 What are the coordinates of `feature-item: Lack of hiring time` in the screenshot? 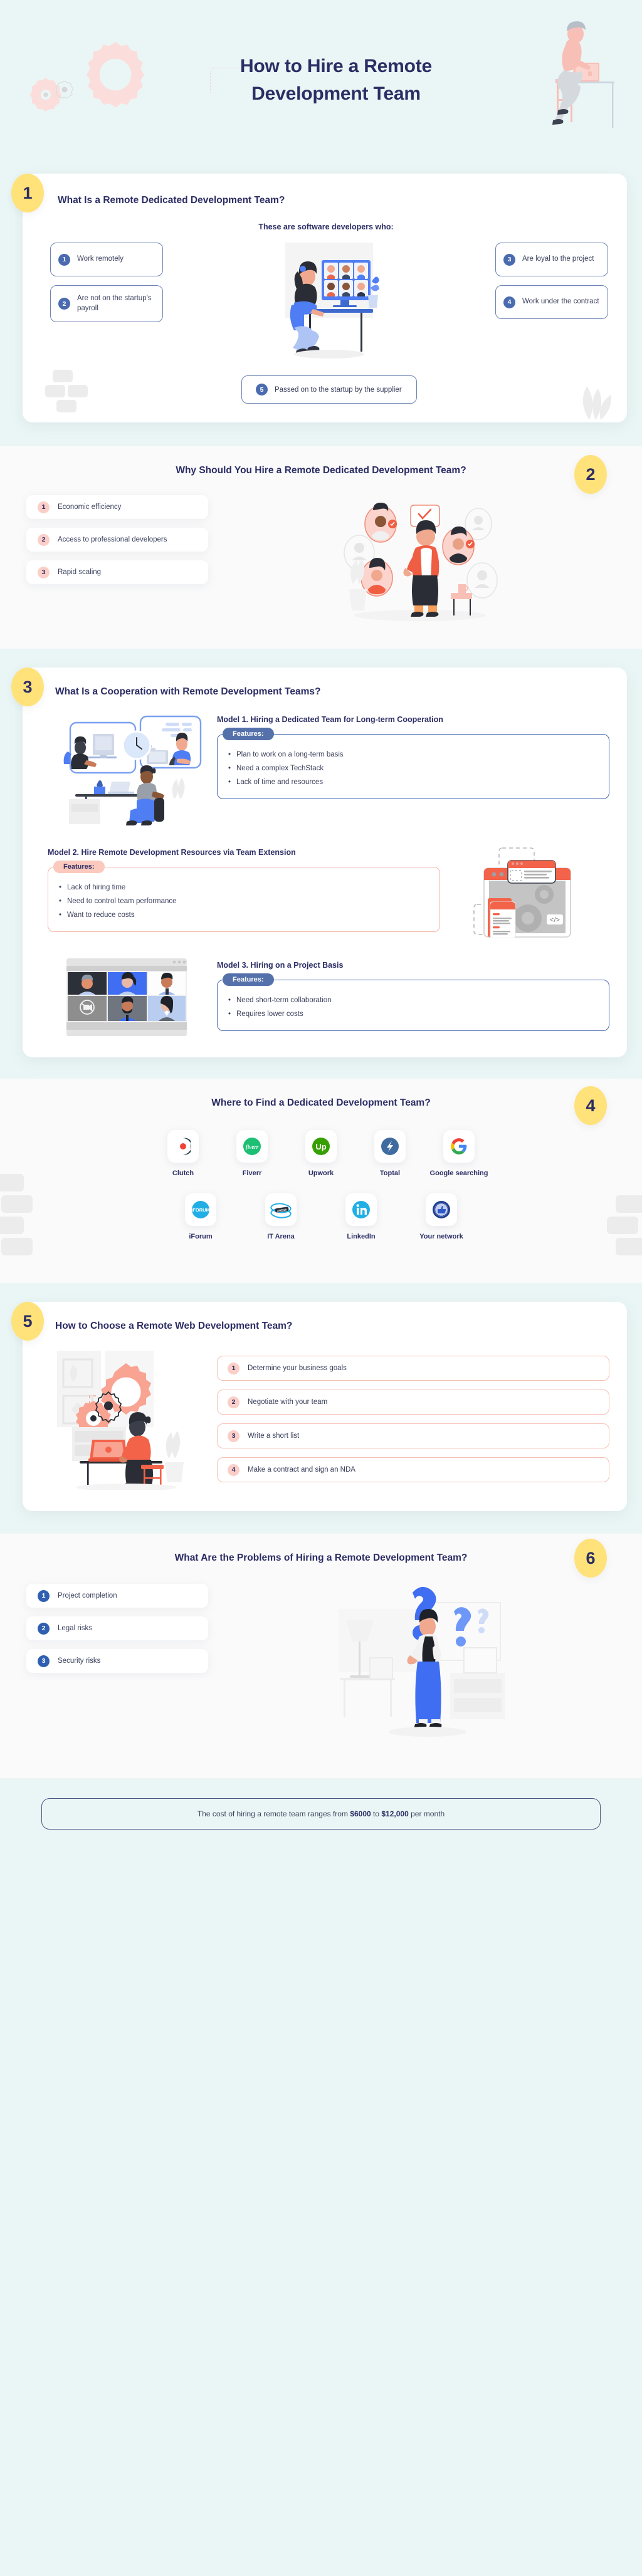 It's located at (244, 888).